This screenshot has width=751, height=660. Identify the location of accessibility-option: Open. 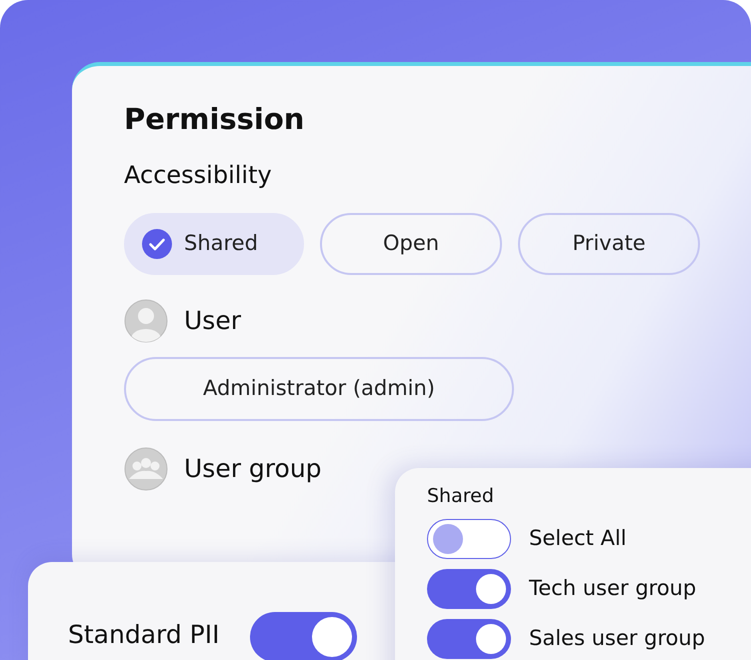
(411, 243).